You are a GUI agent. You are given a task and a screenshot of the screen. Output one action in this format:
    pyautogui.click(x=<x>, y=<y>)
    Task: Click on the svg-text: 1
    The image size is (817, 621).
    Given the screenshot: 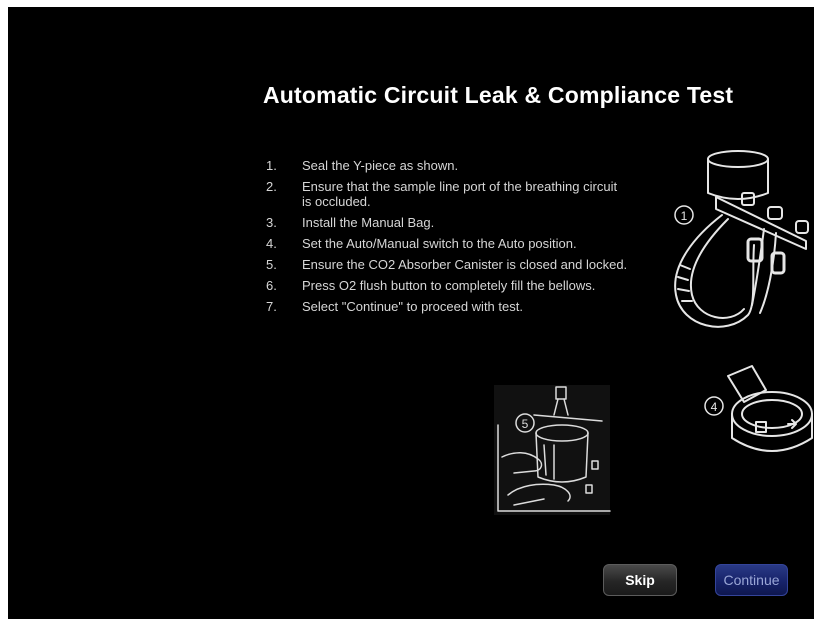 What is the action you would take?
    pyautogui.click(x=684, y=216)
    